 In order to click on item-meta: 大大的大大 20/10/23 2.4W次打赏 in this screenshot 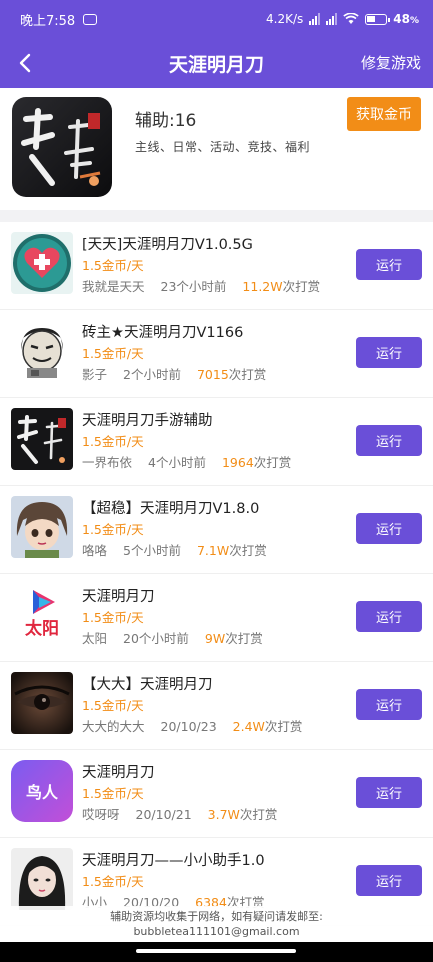, I will do `click(192, 725)`.